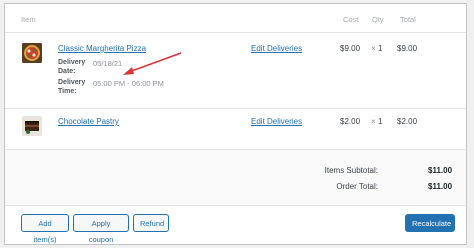 Image resolution: width=474 pixels, height=248 pixels. What do you see at coordinates (235, 205) in the screenshot?
I see `section-divider` at bounding box center [235, 205].